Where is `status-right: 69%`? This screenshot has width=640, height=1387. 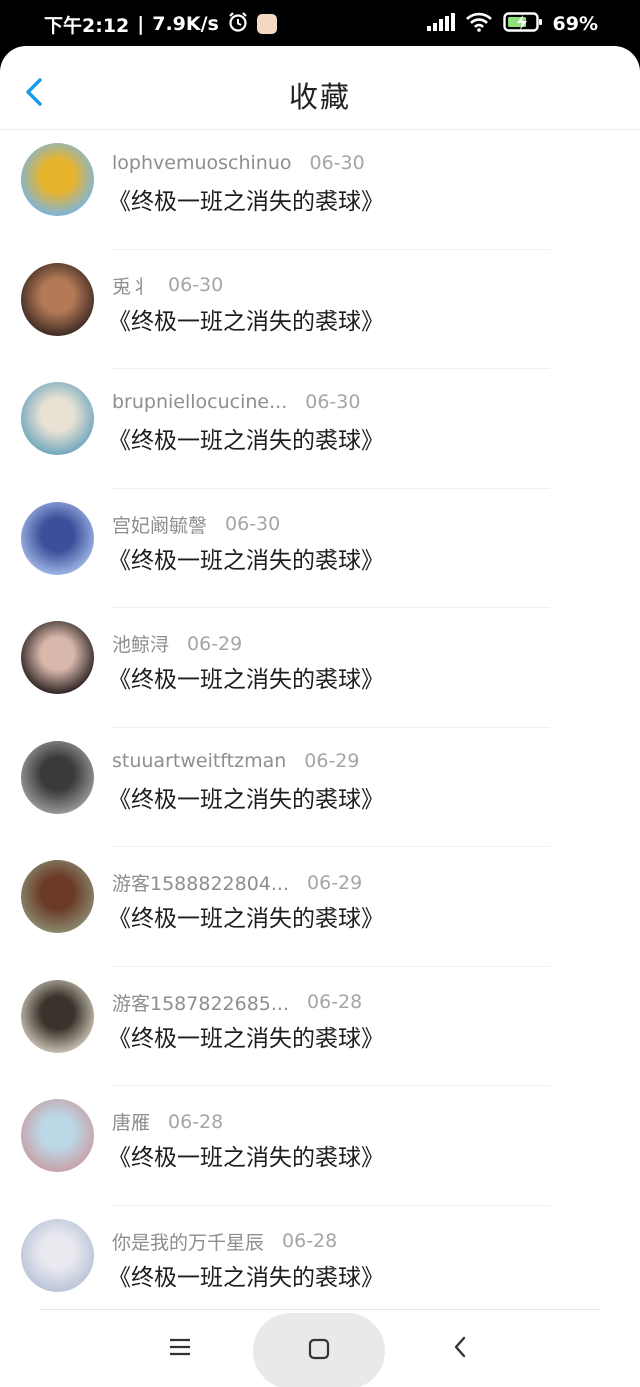 status-right: 69% is located at coordinates (512, 24).